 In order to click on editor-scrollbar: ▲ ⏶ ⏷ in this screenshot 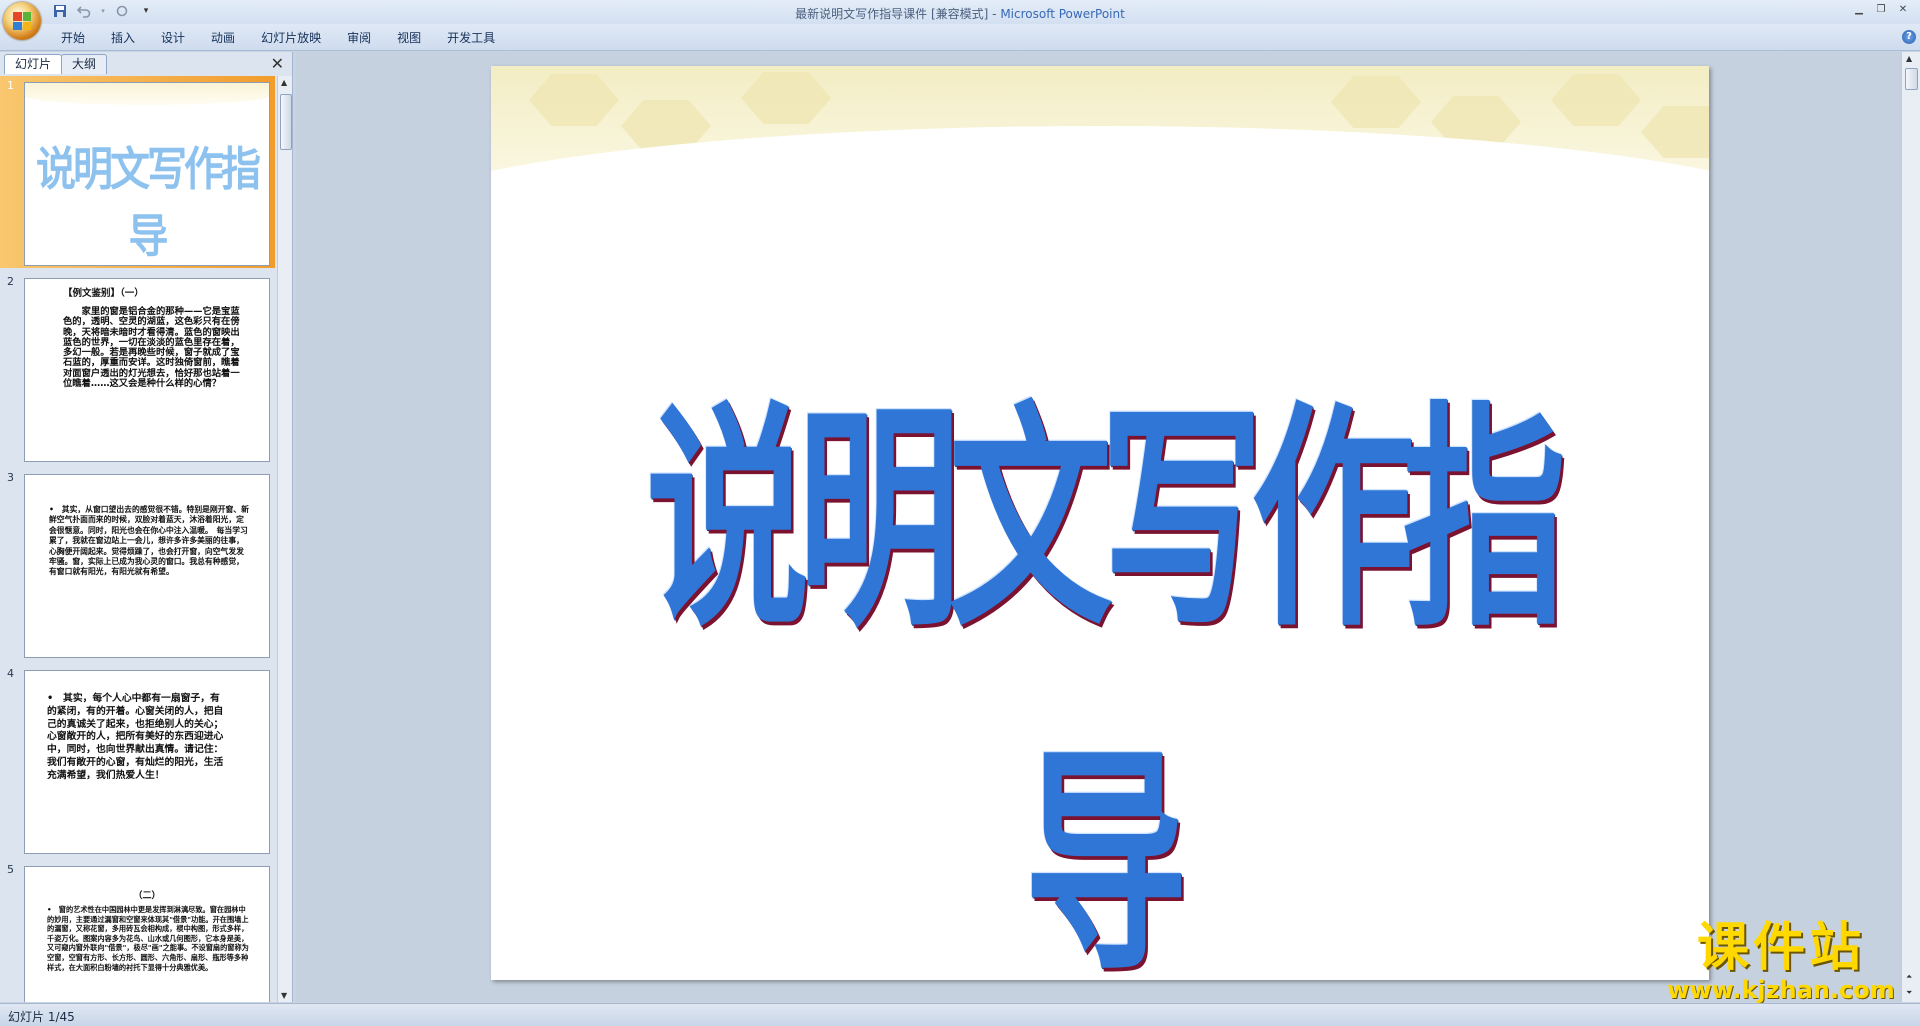, I will do `click(1910, 527)`.